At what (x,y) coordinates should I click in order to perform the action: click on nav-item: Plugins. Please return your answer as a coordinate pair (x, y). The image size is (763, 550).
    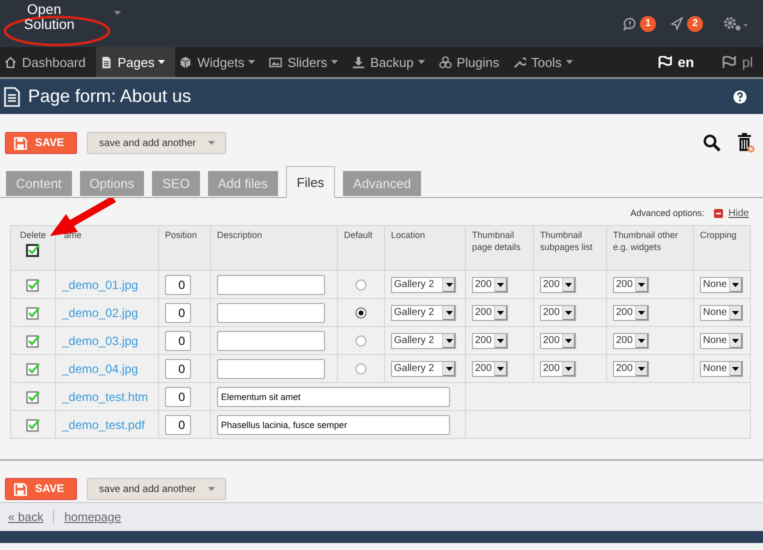
    Looking at the image, I should click on (472, 62).